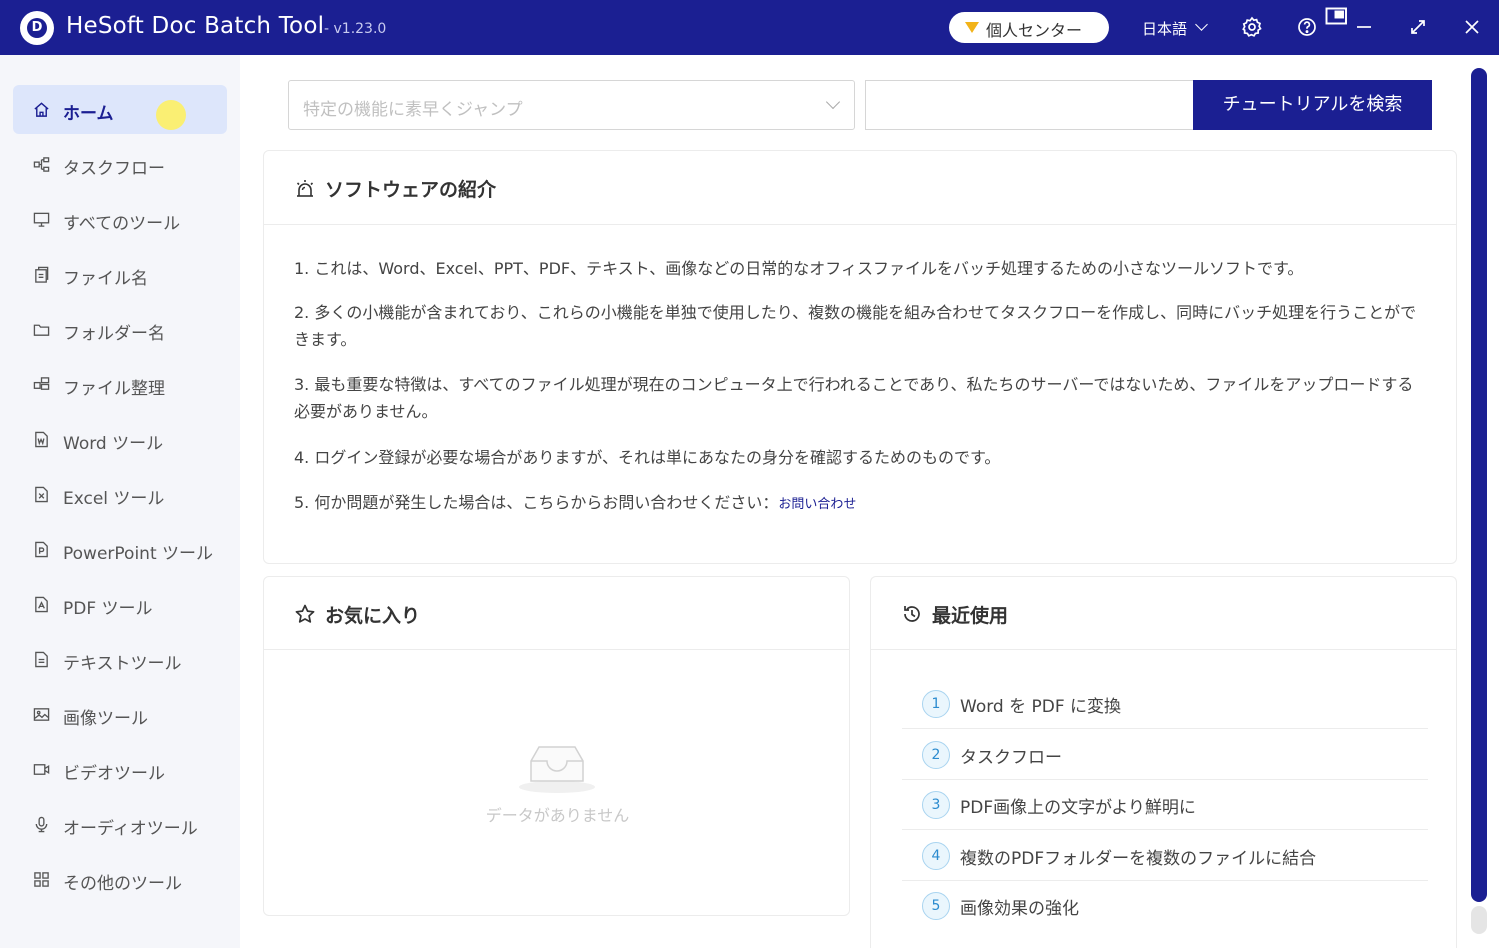  I want to click on recent-item-number: 1, so click(936, 704).